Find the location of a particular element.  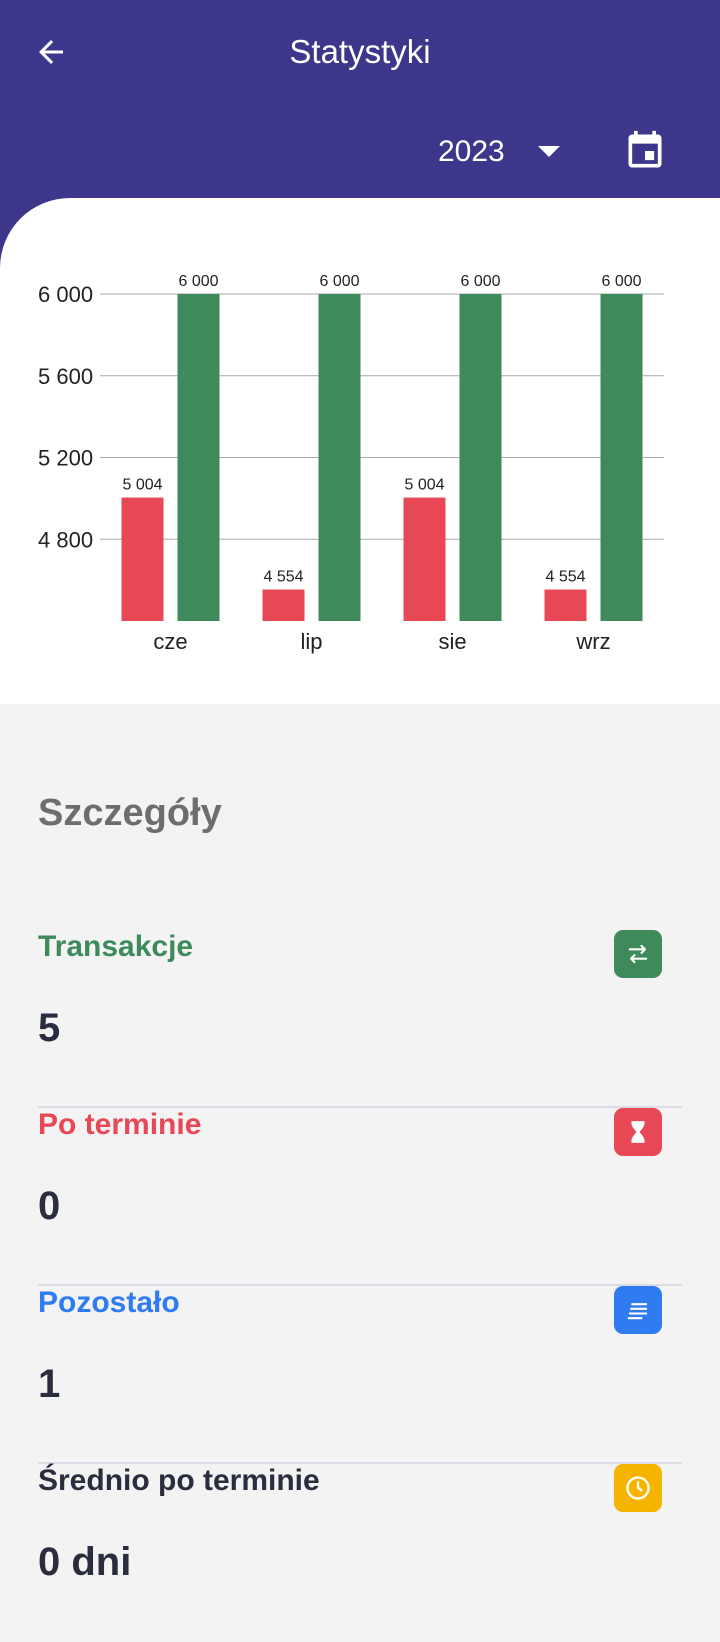

x-tick-label: sie is located at coordinates (452, 641).